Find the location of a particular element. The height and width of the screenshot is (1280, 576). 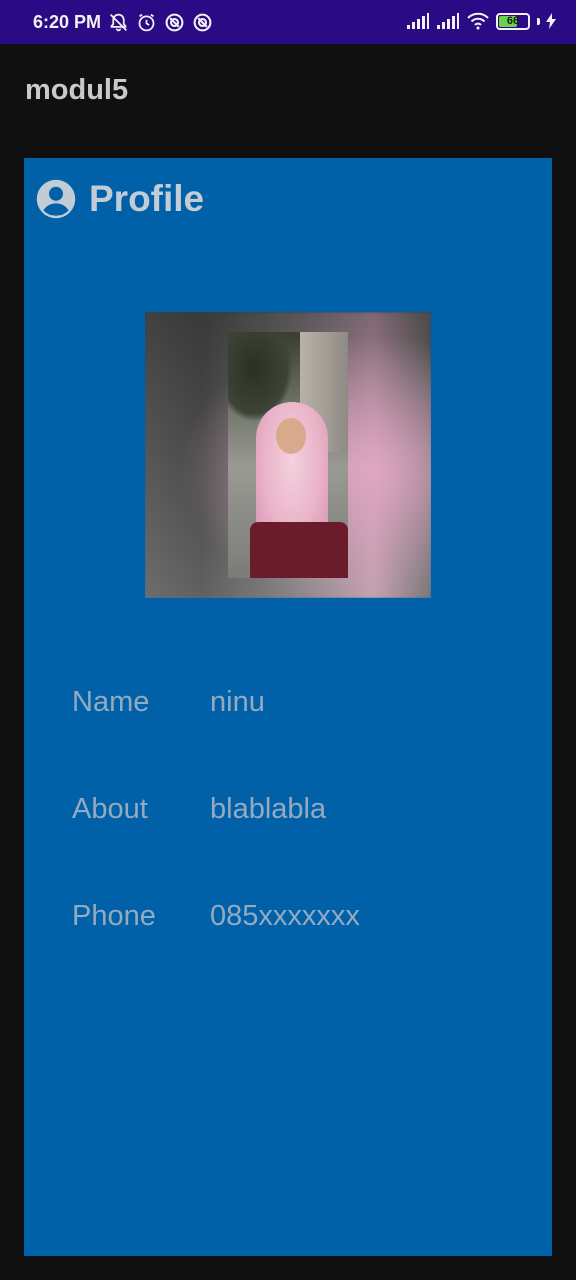

charging-icon is located at coordinates (551, 21).